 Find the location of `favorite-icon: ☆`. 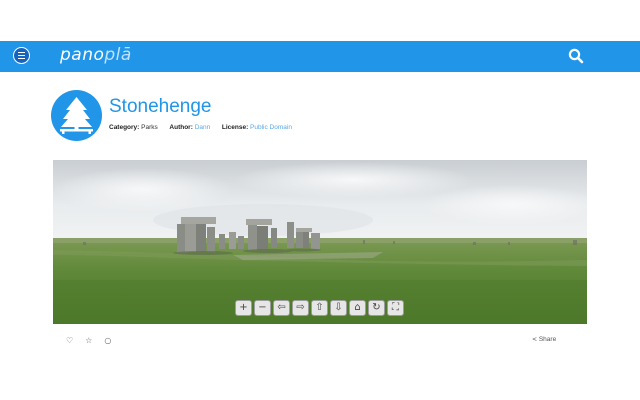

favorite-icon: ☆ is located at coordinates (88, 340).